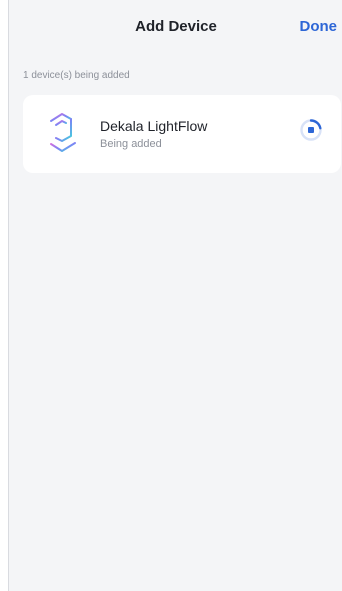 The height and width of the screenshot is (591, 342). Describe the element at coordinates (76, 75) in the screenshot. I see `devices-being-added-label: 1 device(s) being added` at that location.